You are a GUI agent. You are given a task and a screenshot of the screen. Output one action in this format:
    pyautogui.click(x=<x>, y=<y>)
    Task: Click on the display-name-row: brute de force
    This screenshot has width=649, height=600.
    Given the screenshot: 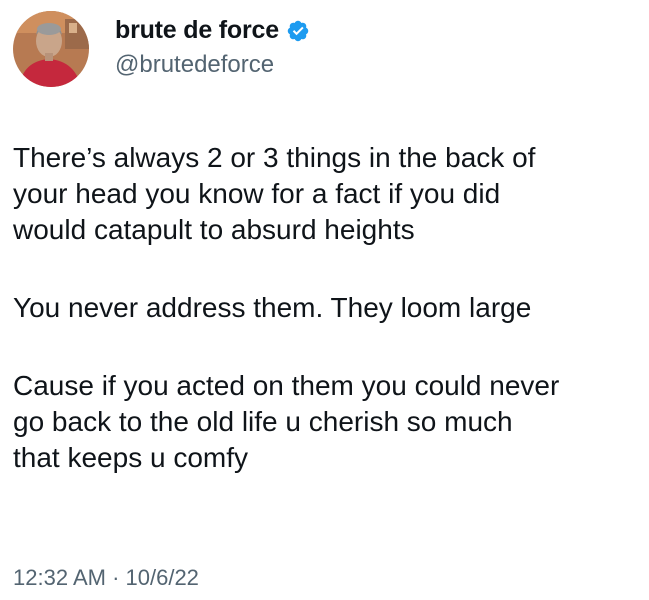 What is the action you would take?
    pyautogui.click(x=212, y=30)
    